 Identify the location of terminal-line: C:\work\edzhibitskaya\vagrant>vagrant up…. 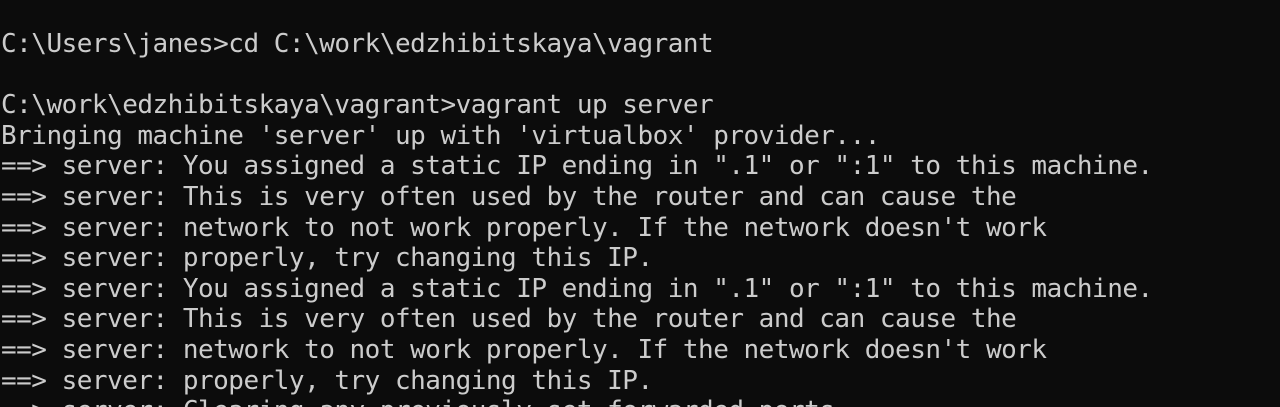
(357, 105).